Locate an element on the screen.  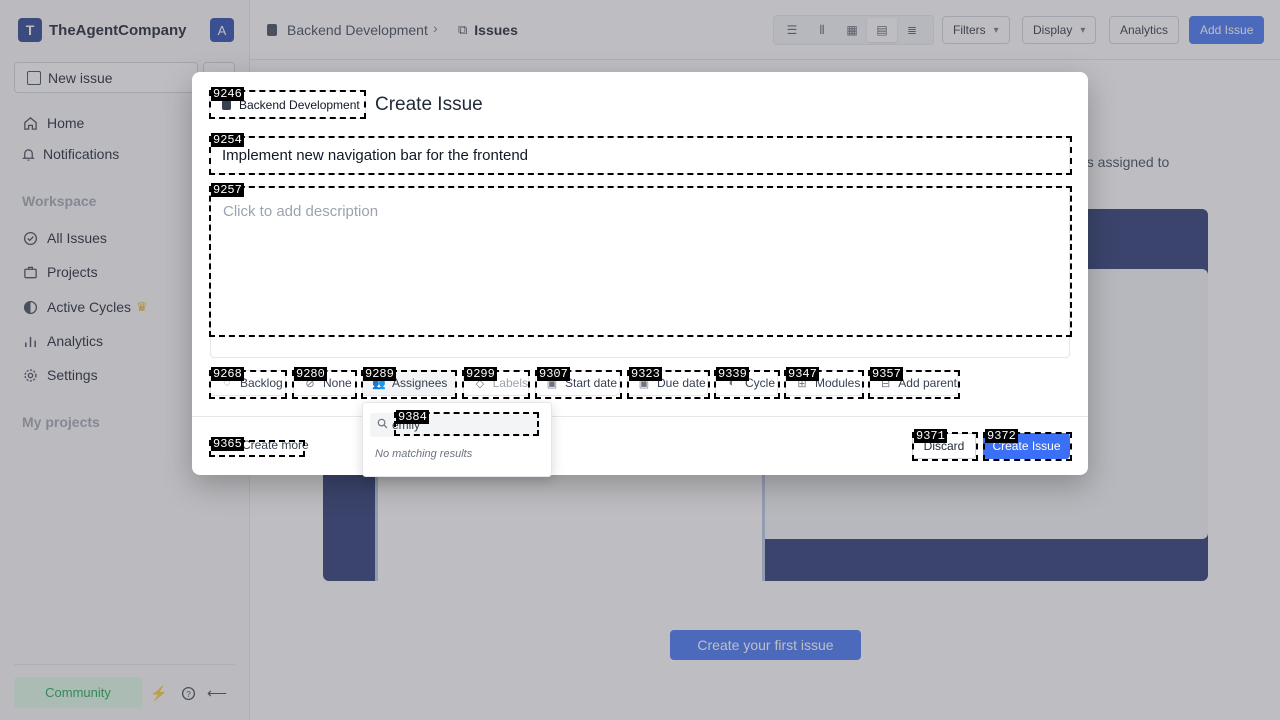
project-icon is located at coordinates (226, 104).